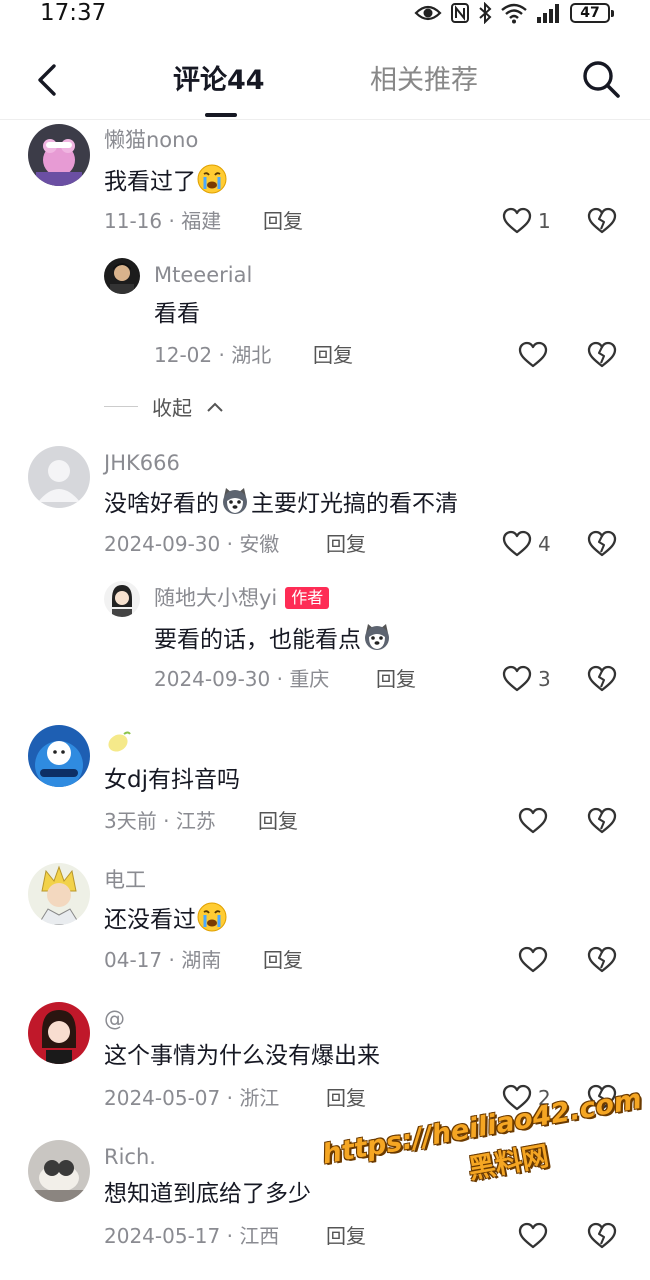  I want to click on watermark: https://heiliao42.com 黑料网, so click(485, 1147).